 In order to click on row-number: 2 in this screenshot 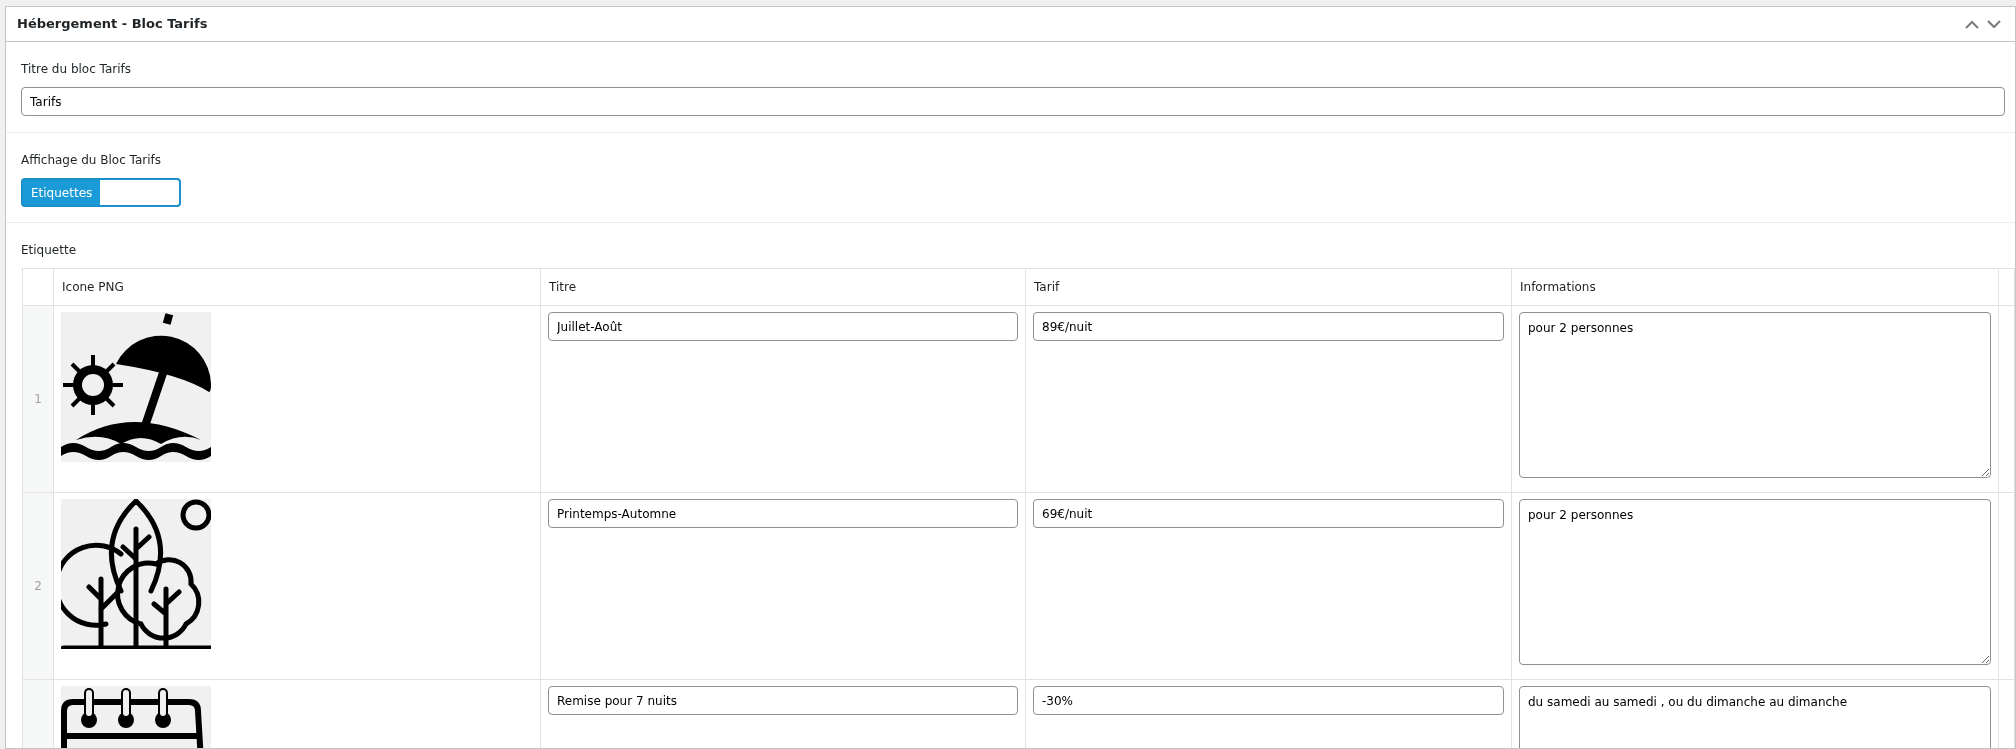, I will do `click(38, 586)`.